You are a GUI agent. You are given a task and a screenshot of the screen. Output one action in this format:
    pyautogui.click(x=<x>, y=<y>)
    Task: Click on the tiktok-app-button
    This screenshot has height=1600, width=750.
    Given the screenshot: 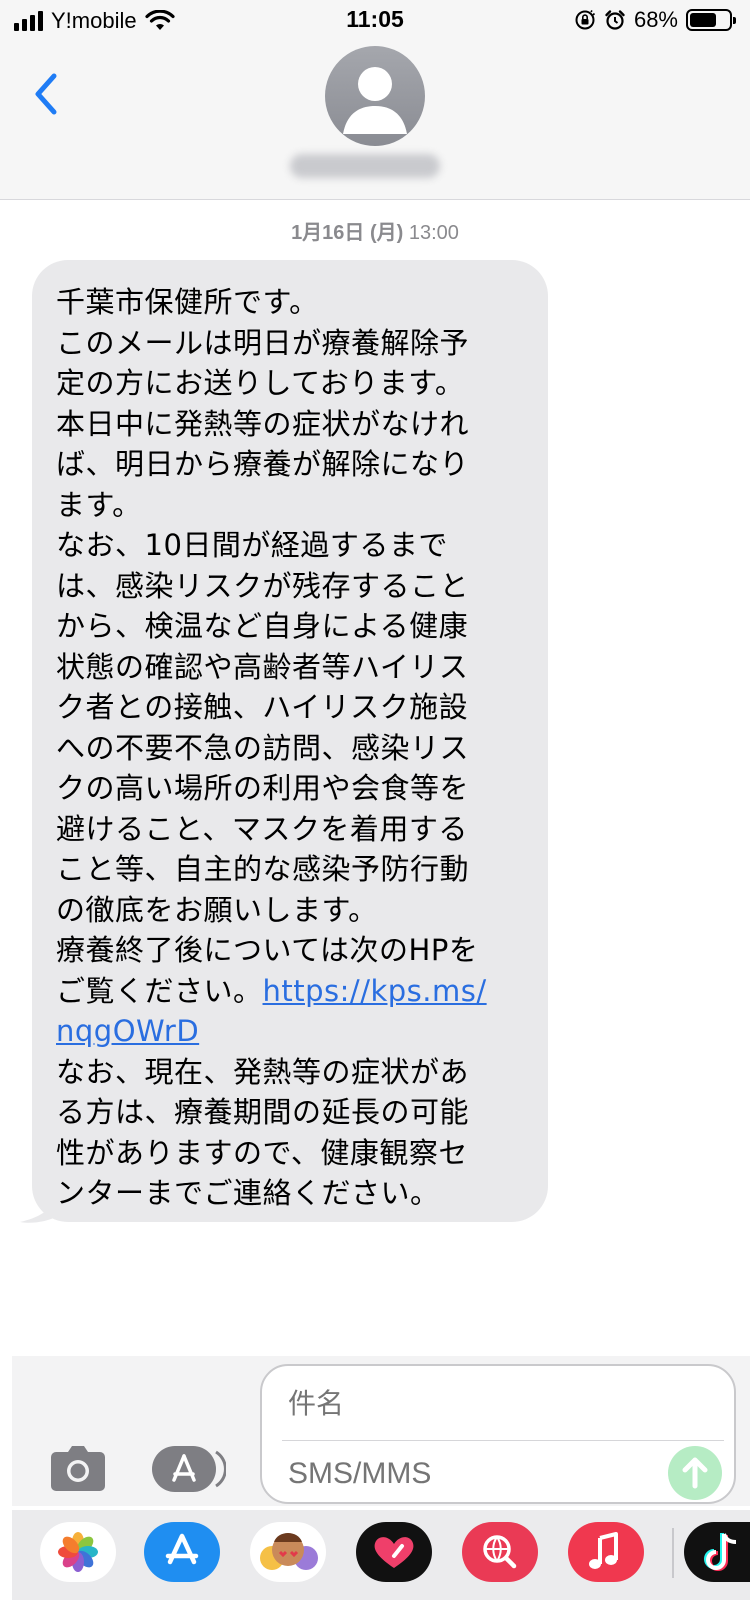 What is the action you would take?
    pyautogui.click(x=717, y=1552)
    